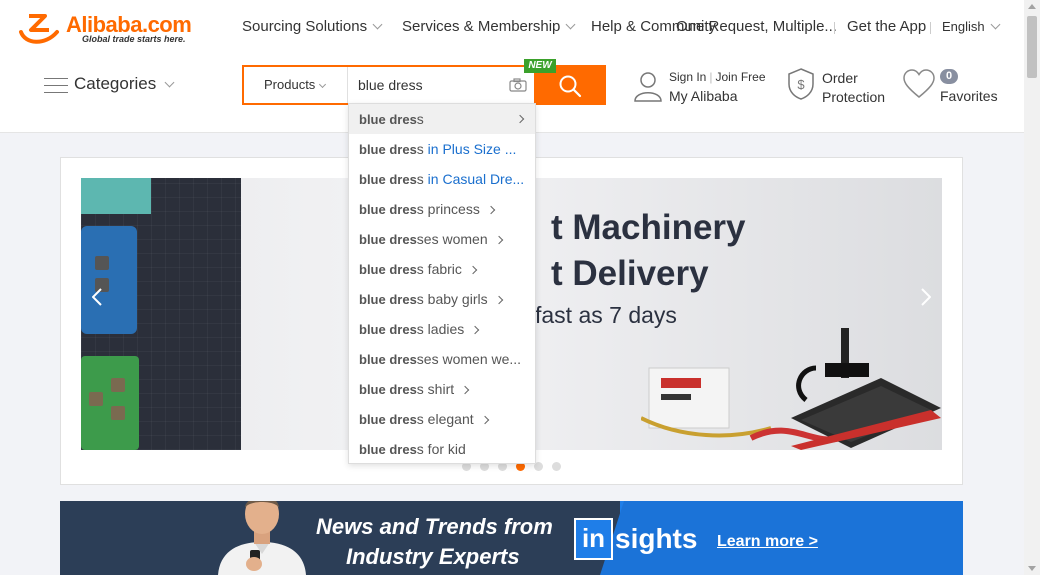 This screenshot has height=575, width=1040. Describe the element at coordinates (442, 299) in the screenshot. I see `suggestion-item: blue dress baby girls` at that location.